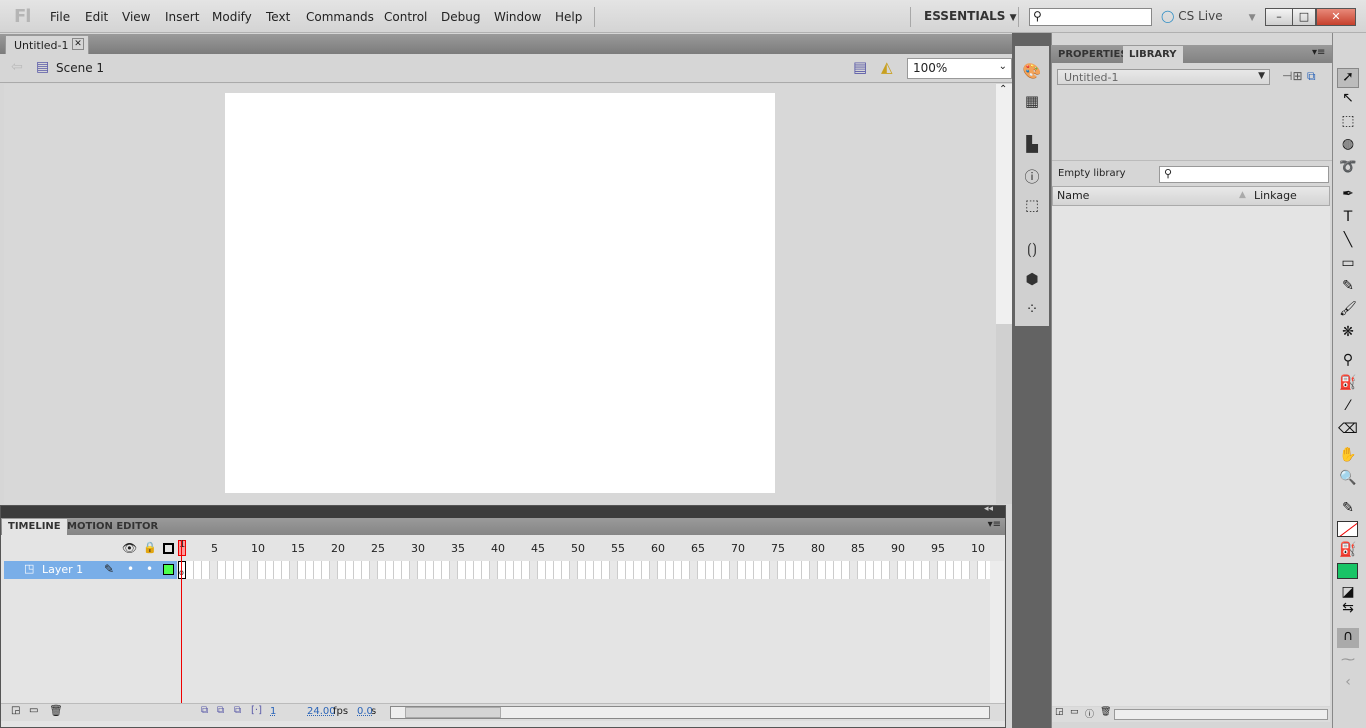 The image size is (1366, 728). I want to click on scrollbar-thumb, so click(453, 712).